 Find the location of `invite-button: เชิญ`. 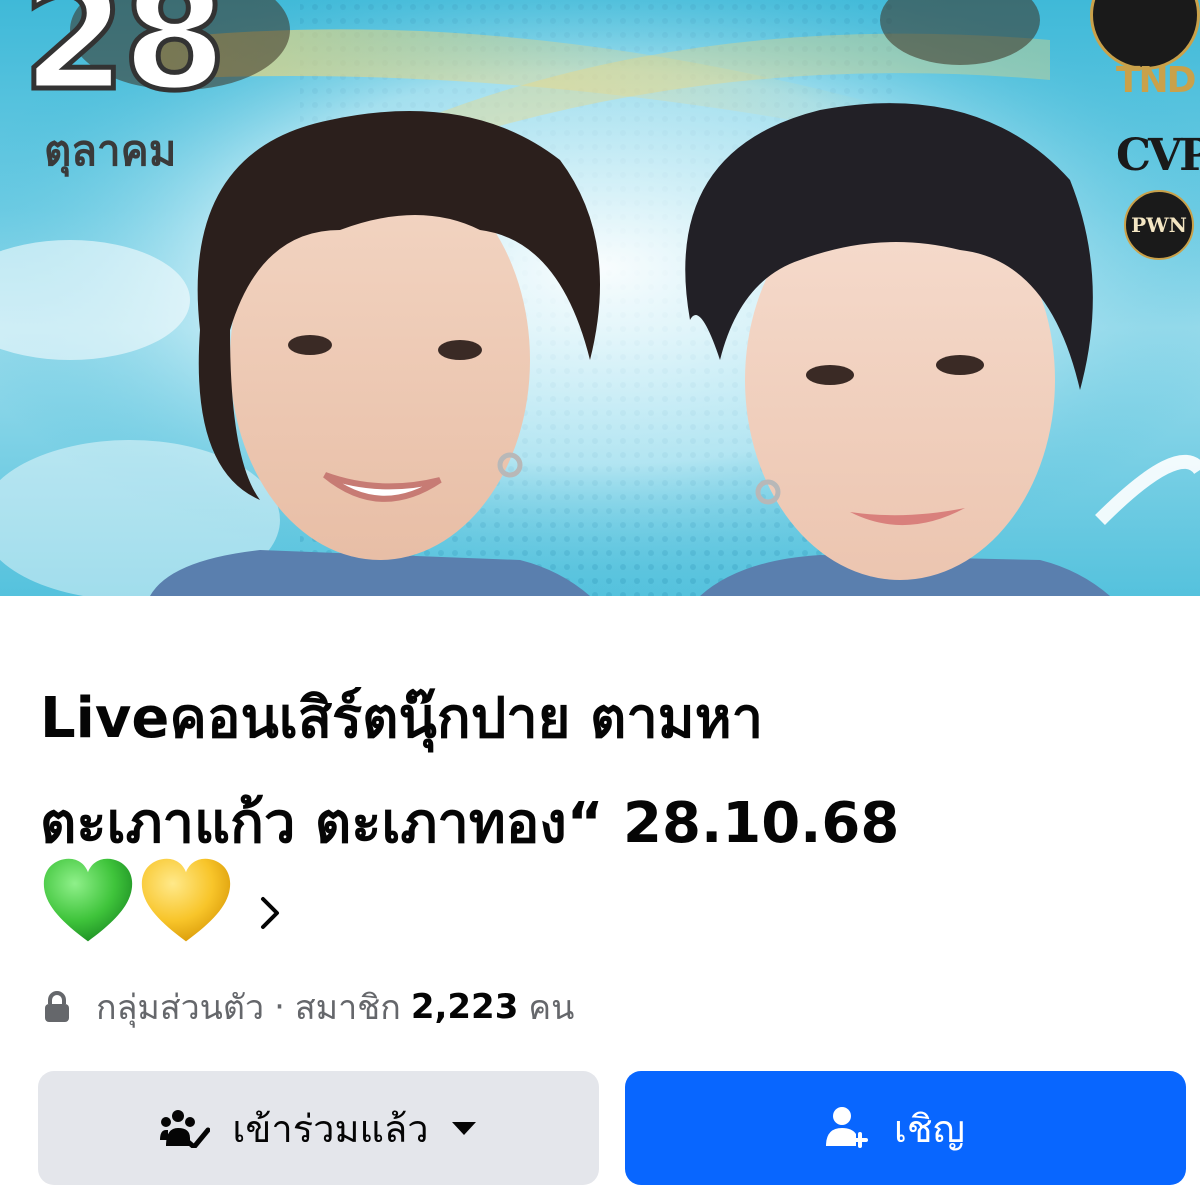

invite-button: เชิญ is located at coordinates (905, 1128).